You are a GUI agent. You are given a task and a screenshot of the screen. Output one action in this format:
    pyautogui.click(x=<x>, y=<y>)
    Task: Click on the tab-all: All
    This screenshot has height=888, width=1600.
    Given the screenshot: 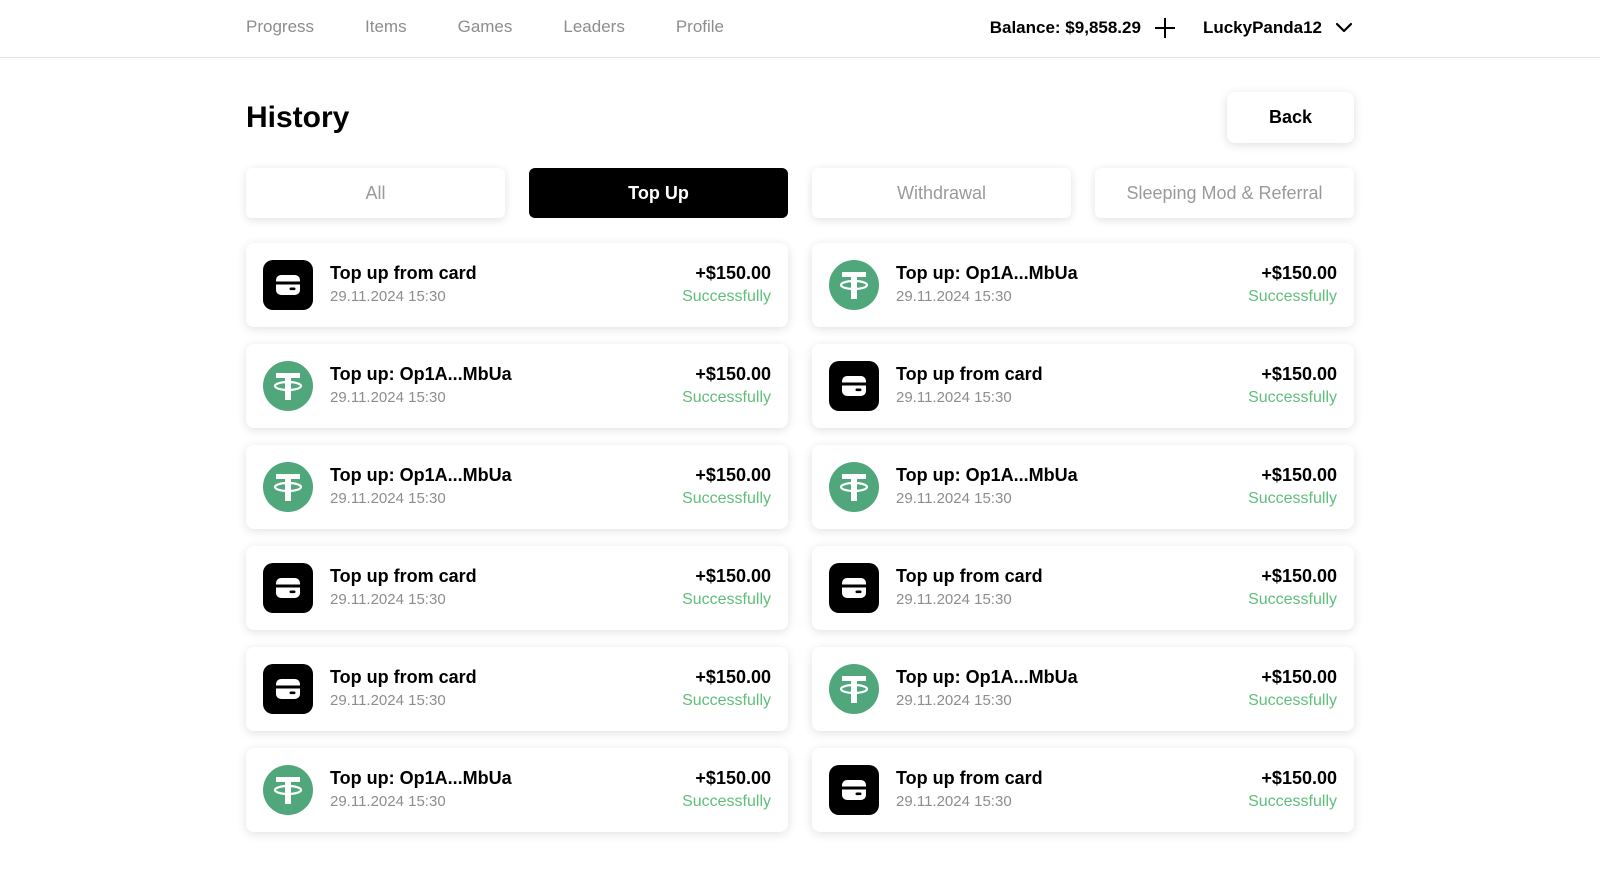 What is the action you would take?
    pyautogui.click(x=375, y=193)
    